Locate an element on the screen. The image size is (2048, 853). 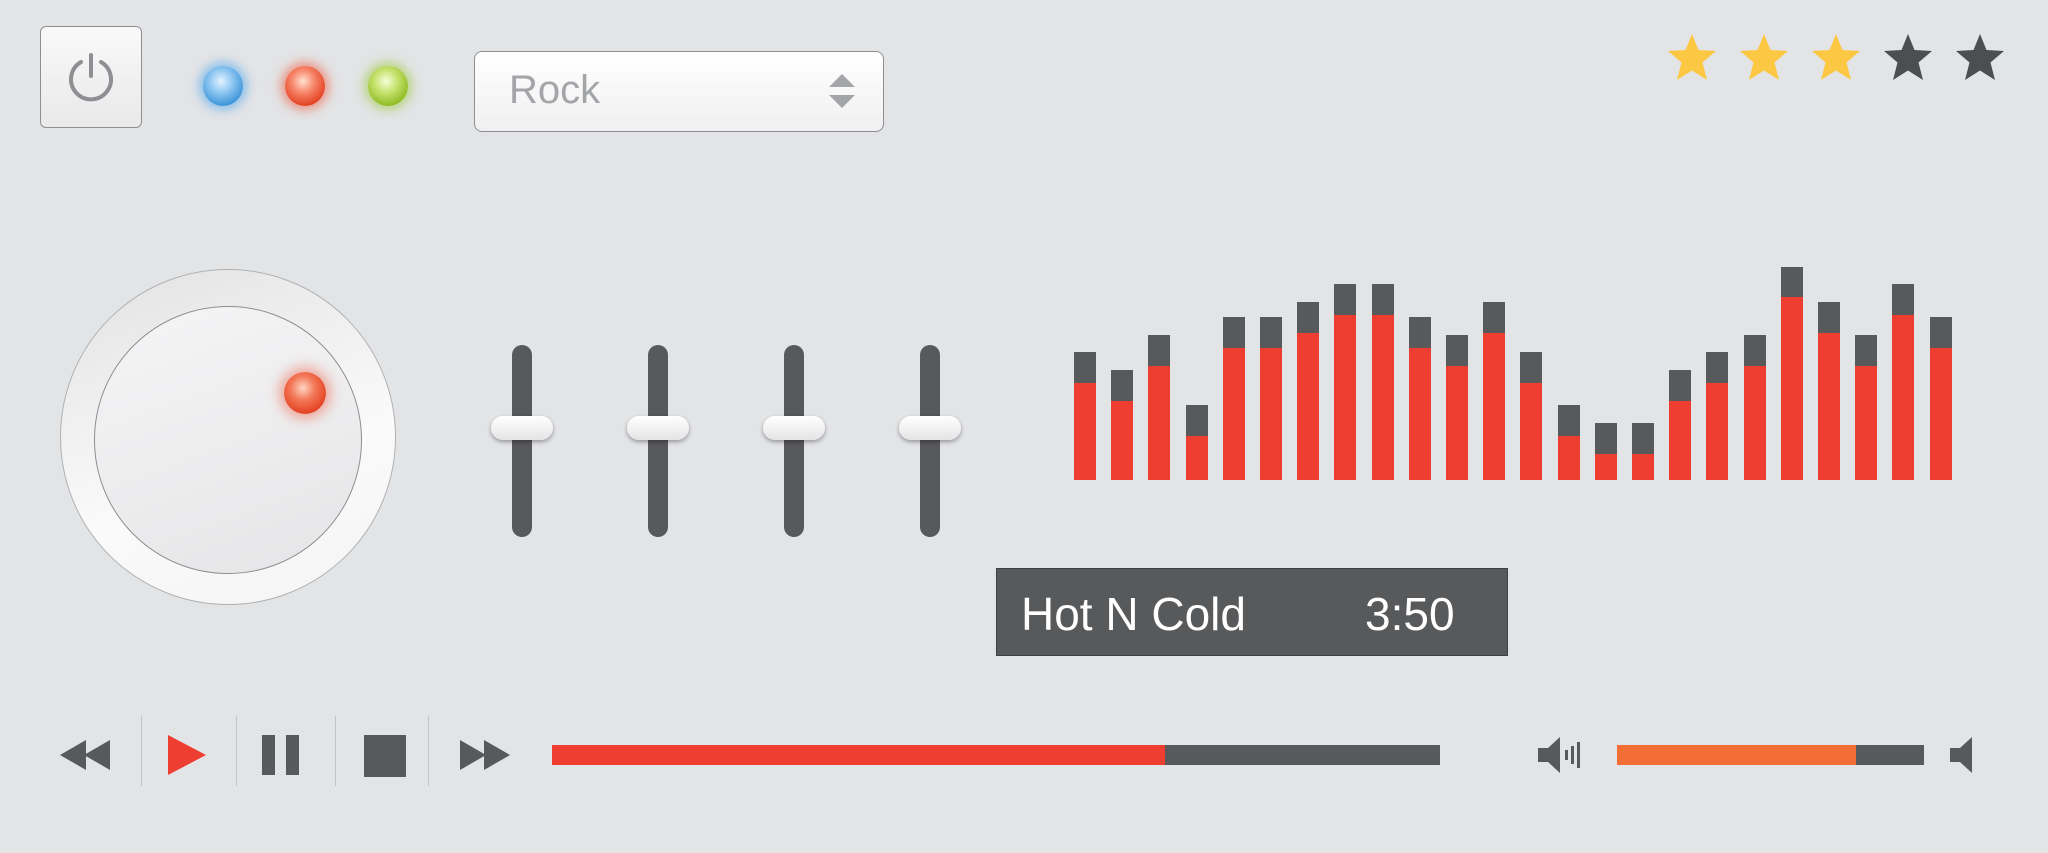
now-playing-display: Hot N Cold 3:50 is located at coordinates (1252, 612).